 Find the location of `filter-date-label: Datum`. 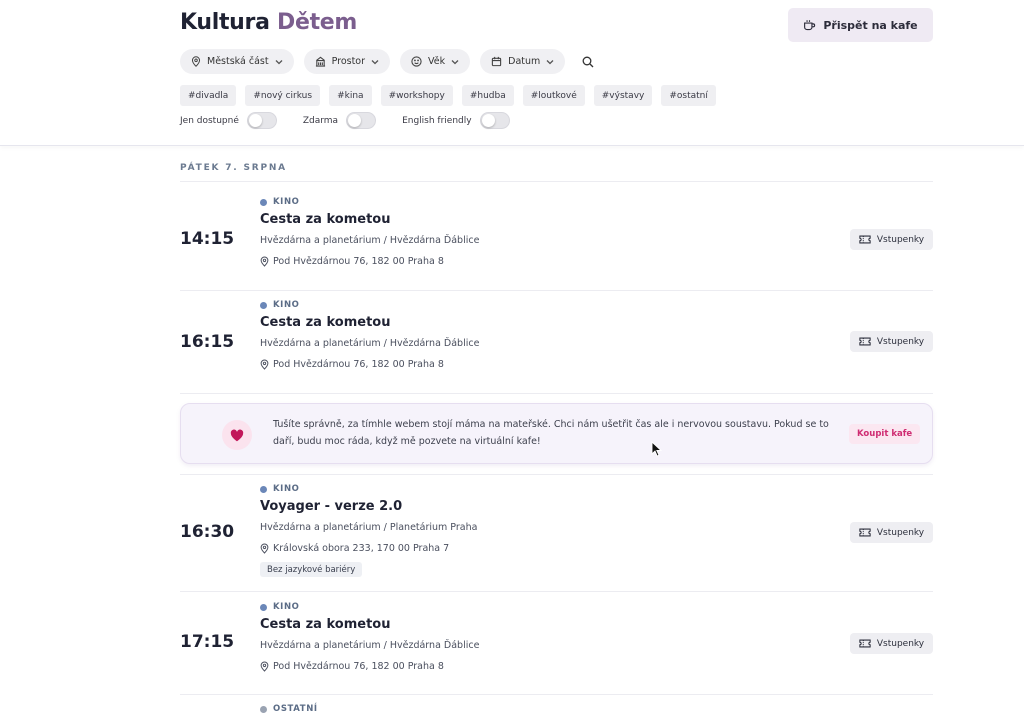

filter-date-label: Datum is located at coordinates (524, 61).